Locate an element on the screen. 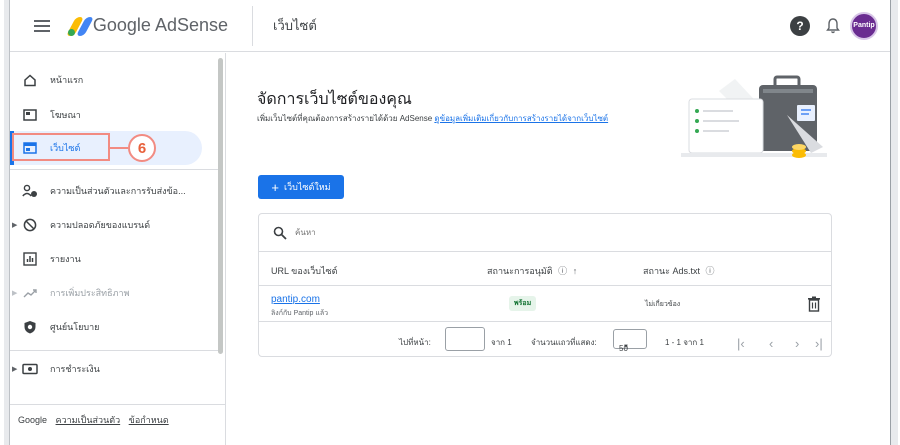  tutorial-step-badge: 6 is located at coordinates (142, 148).